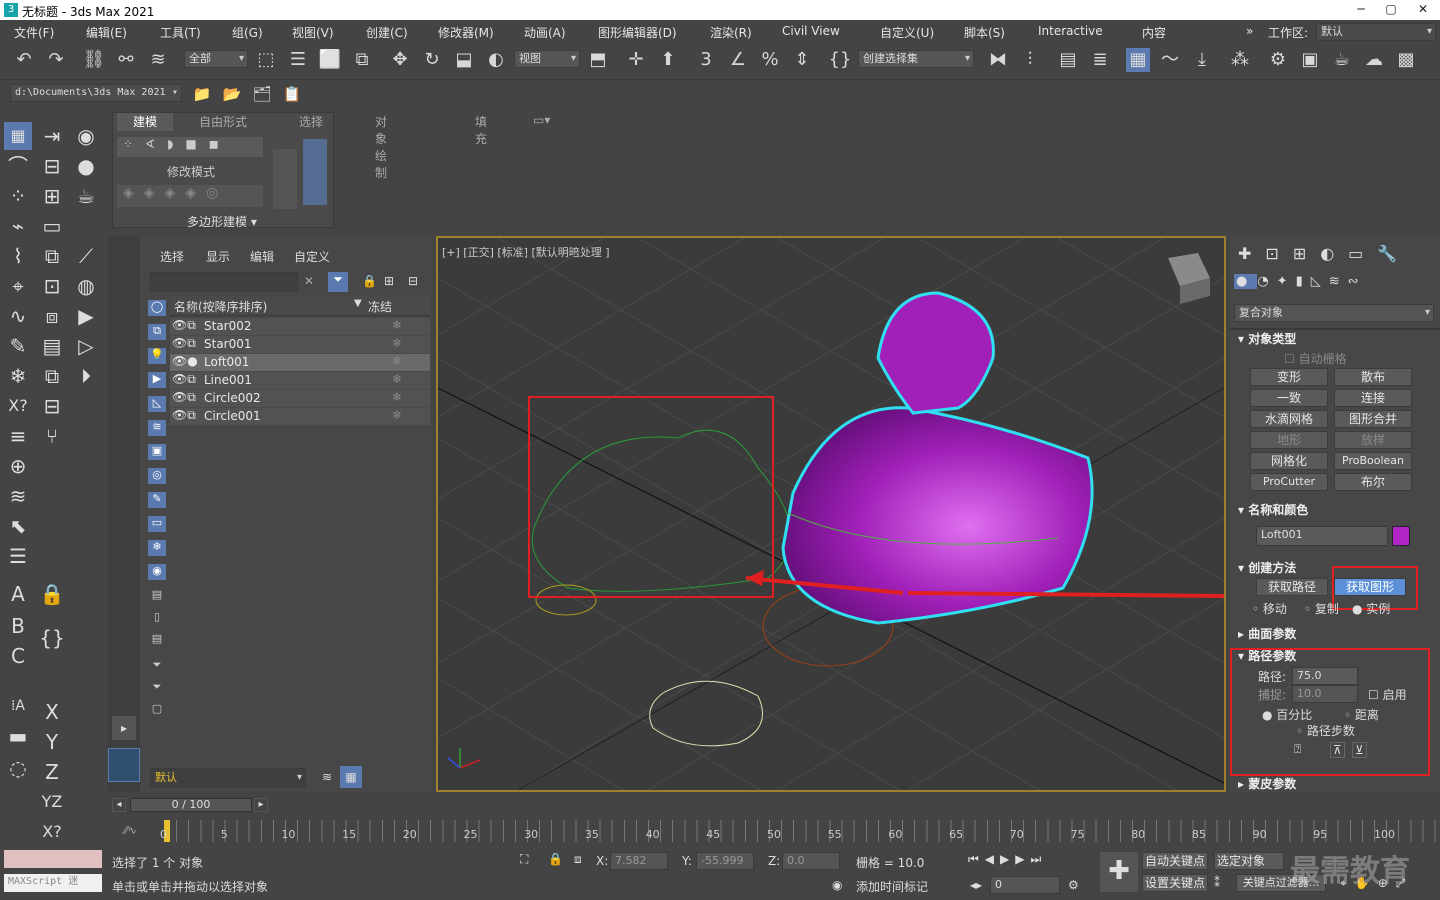 This screenshot has height=900, width=1440. I want to click on window-icon: ▭, so click(52, 226).